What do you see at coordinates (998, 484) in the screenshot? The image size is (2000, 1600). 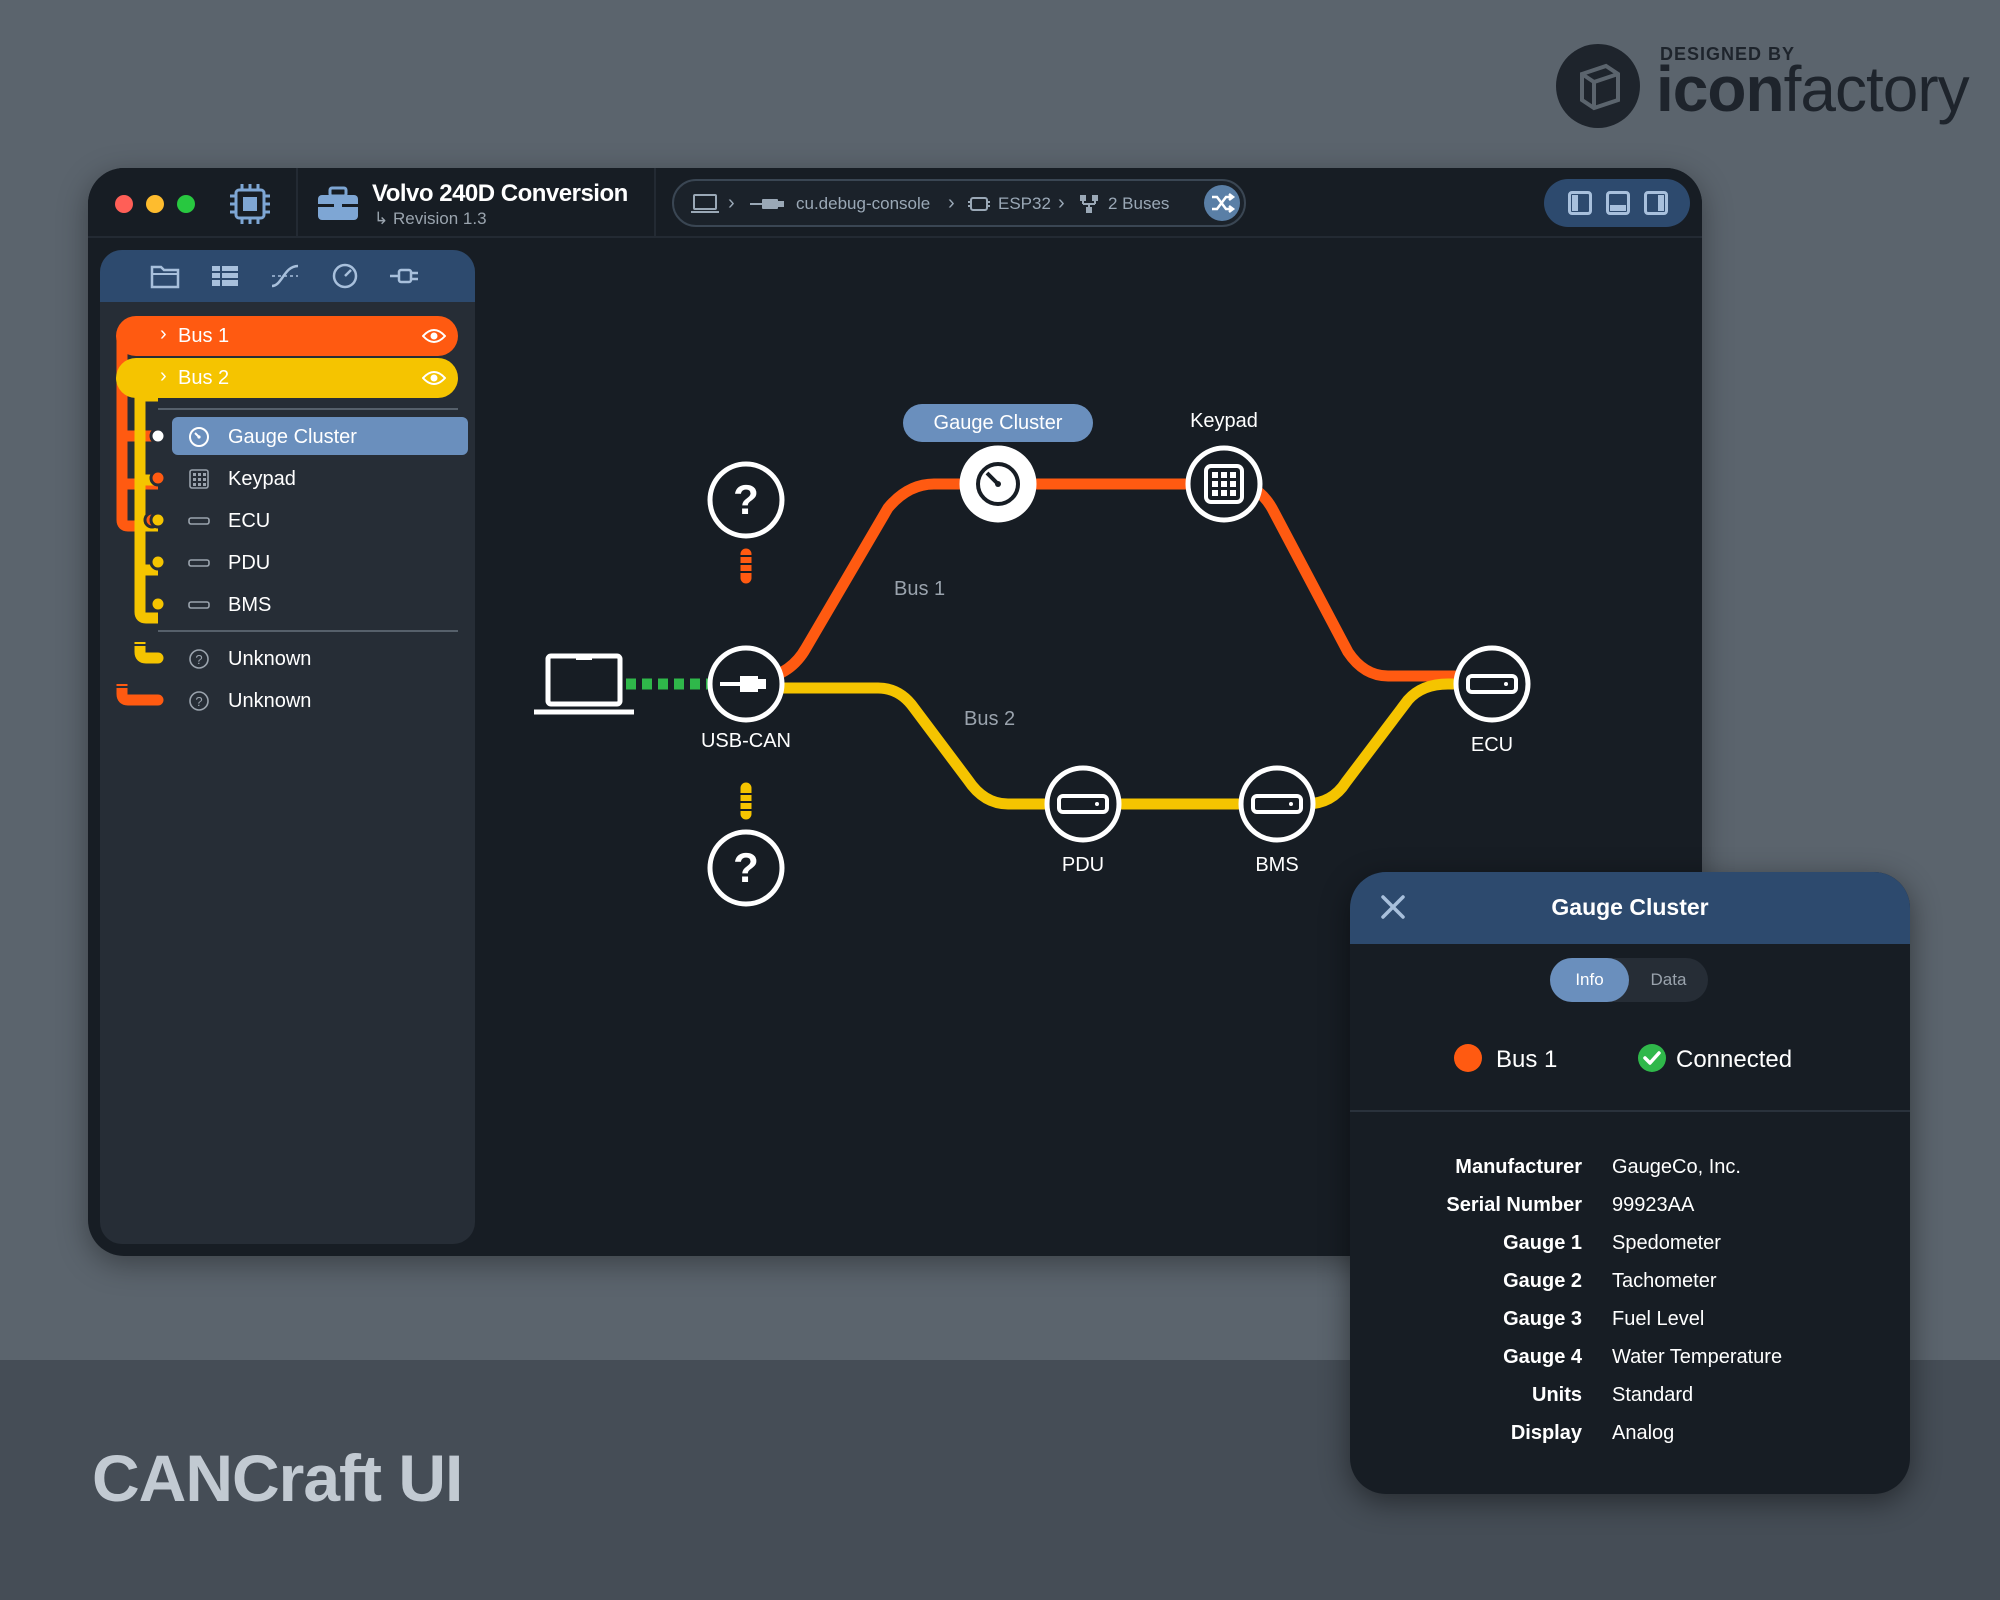 I see `gauge-cluster-node` at bounding box center [998, 484].